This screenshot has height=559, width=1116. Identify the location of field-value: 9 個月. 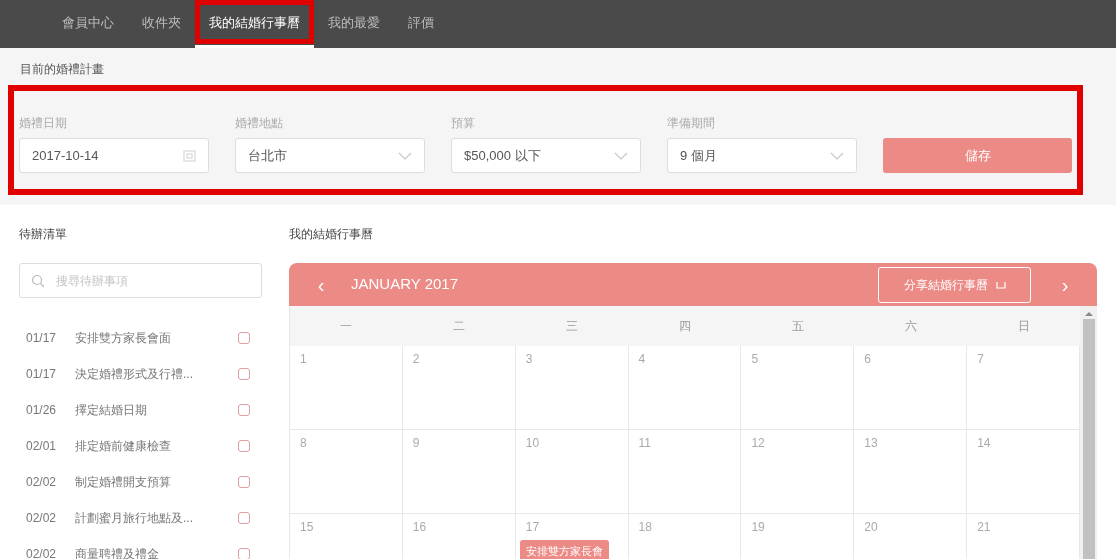
(698, 155).